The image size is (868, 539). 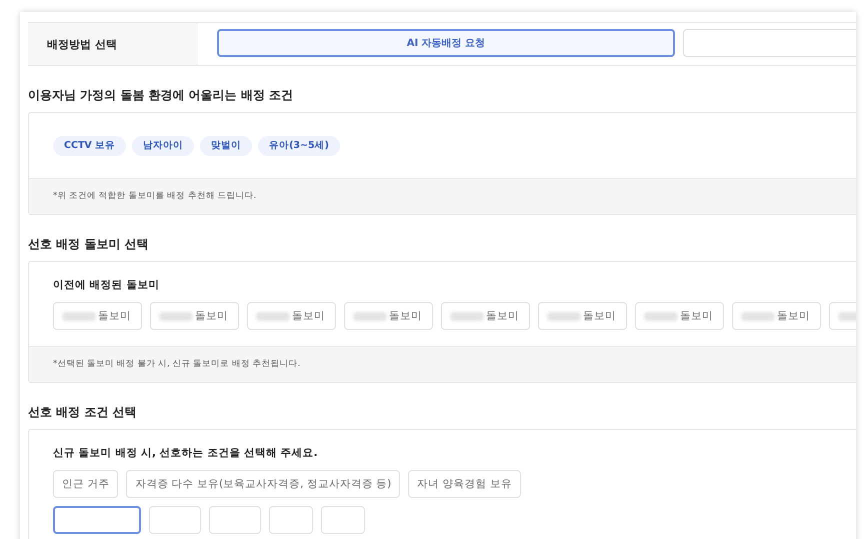 What do you see at coordinates (89, 244) in the screenshot?
I see `section-title: 선호 배정 돌보미 선택` at bounding box center [89, 244].